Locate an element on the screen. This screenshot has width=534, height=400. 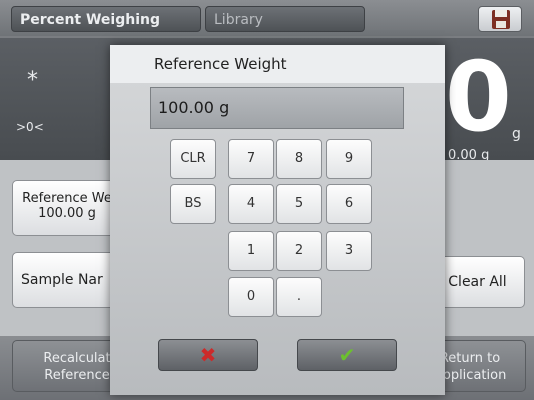
key-clr: CLR is located at coordinates (193, 159).